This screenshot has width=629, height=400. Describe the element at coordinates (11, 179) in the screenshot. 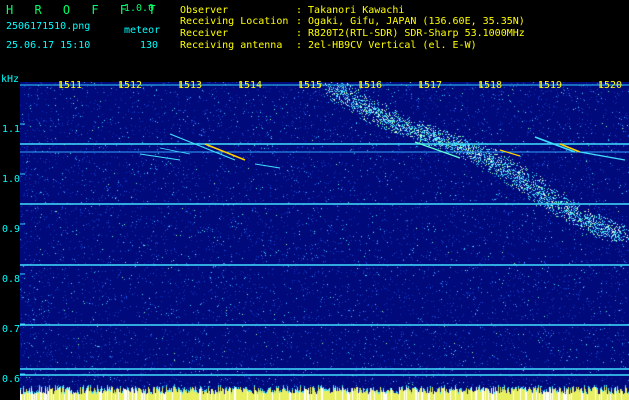

I see `y-tick-label: 1.0` at that location.